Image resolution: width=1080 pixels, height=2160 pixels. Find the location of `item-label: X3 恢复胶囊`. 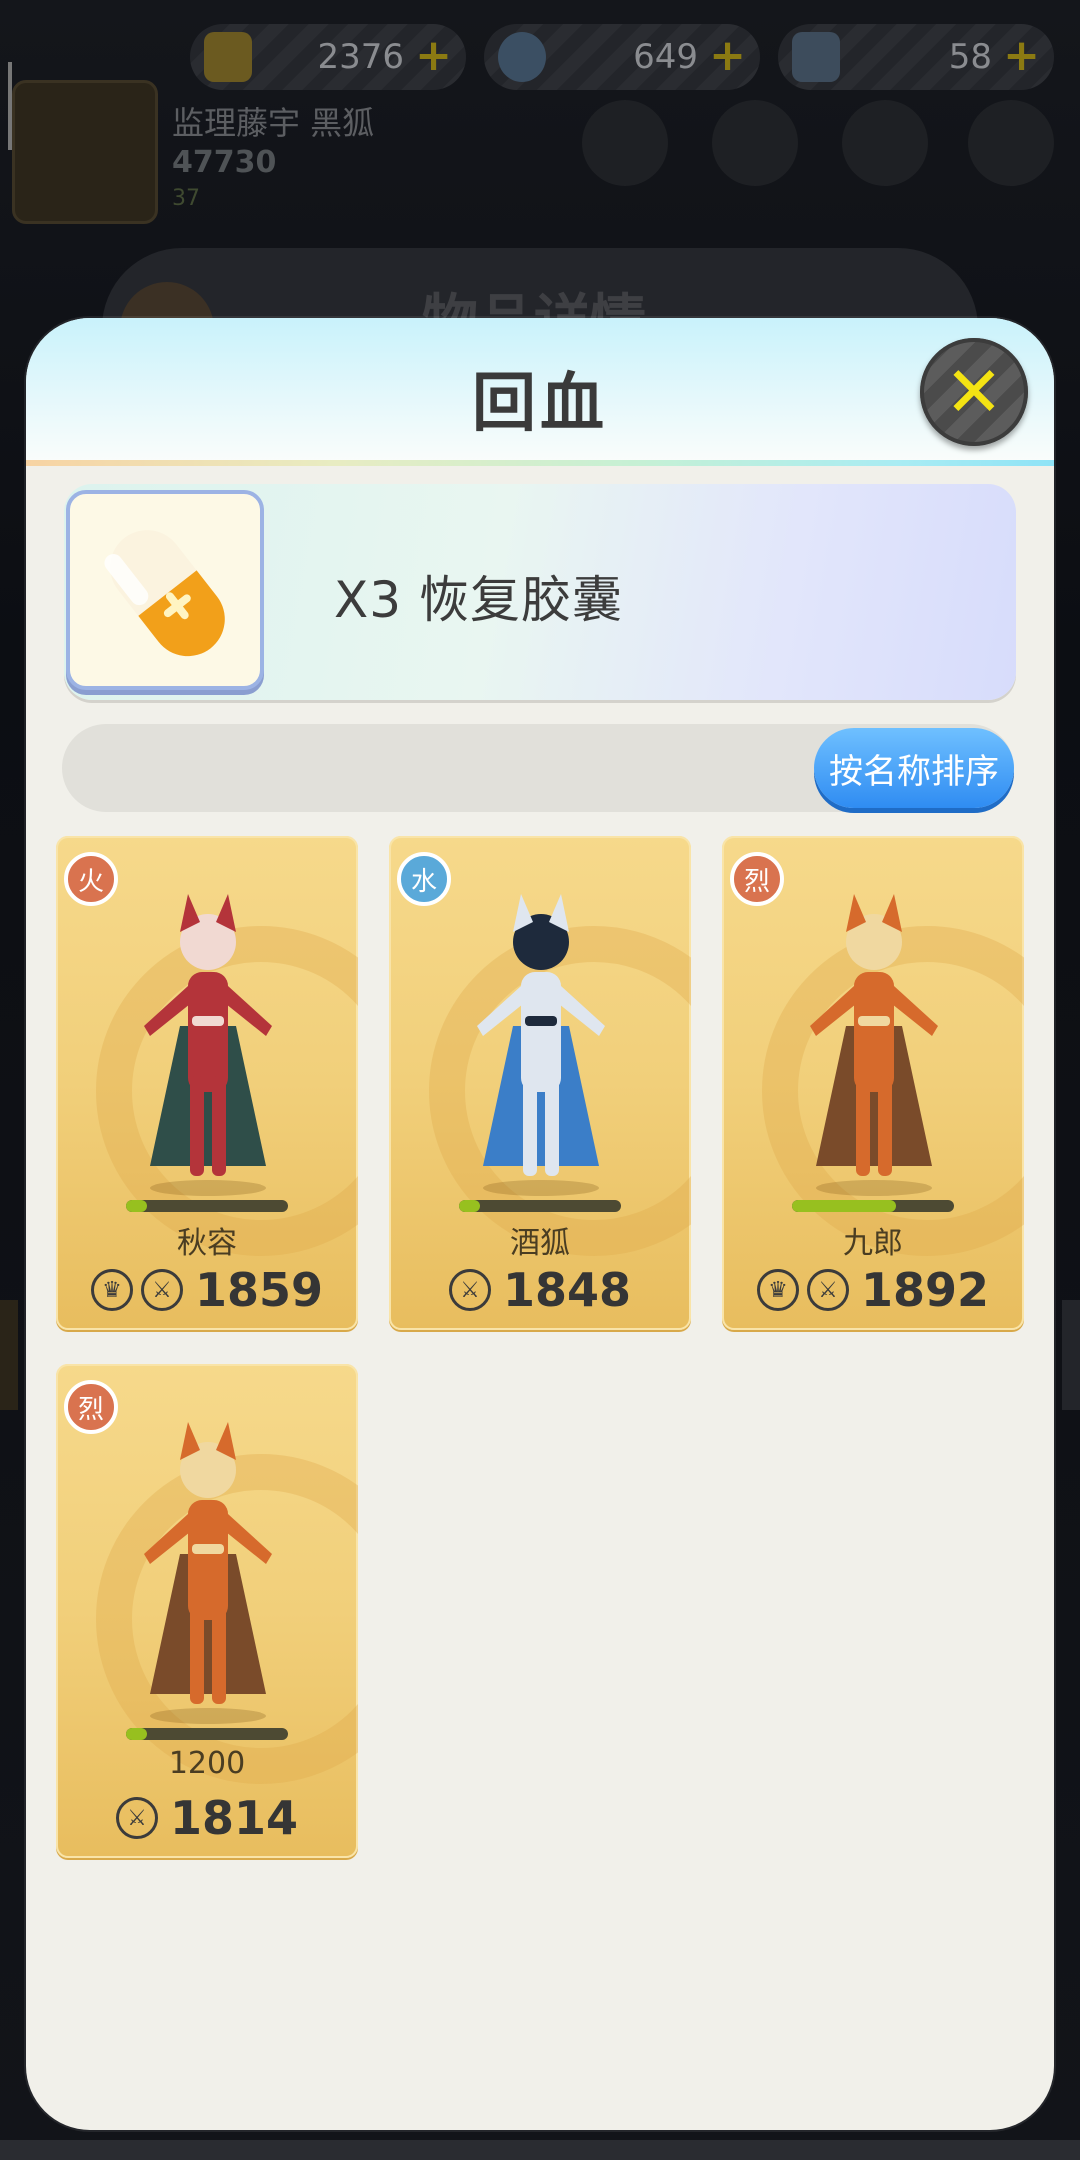

item-label: X3 恢复胶囊 is located at coordinates (478, 600).